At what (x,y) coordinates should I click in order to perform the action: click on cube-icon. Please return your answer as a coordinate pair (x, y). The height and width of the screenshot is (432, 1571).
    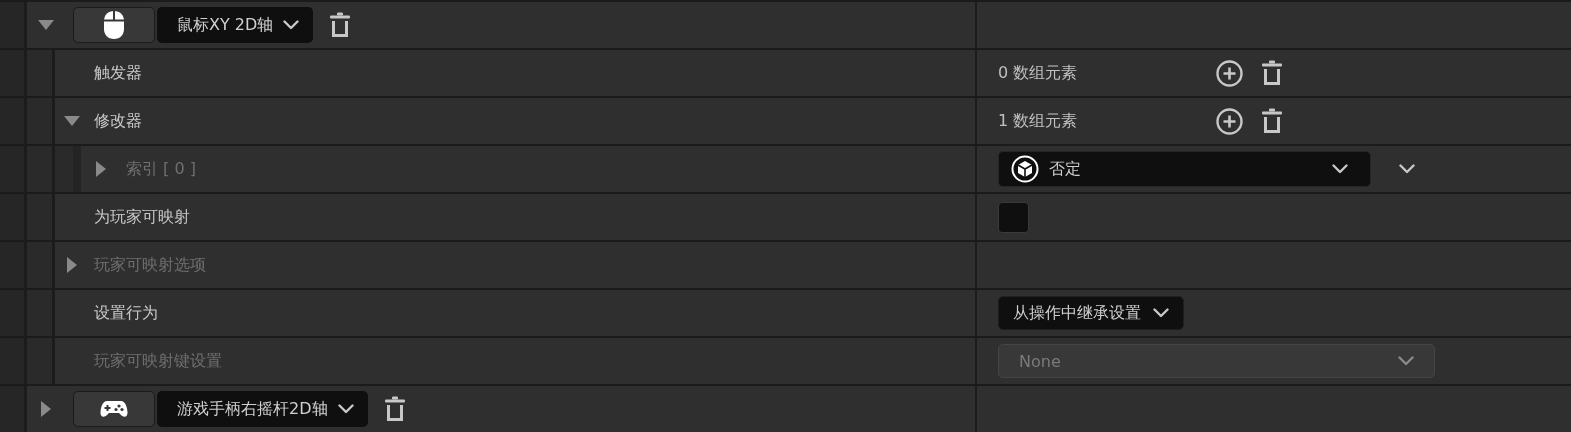
    Looking at the image, I should click on (1025, 169).